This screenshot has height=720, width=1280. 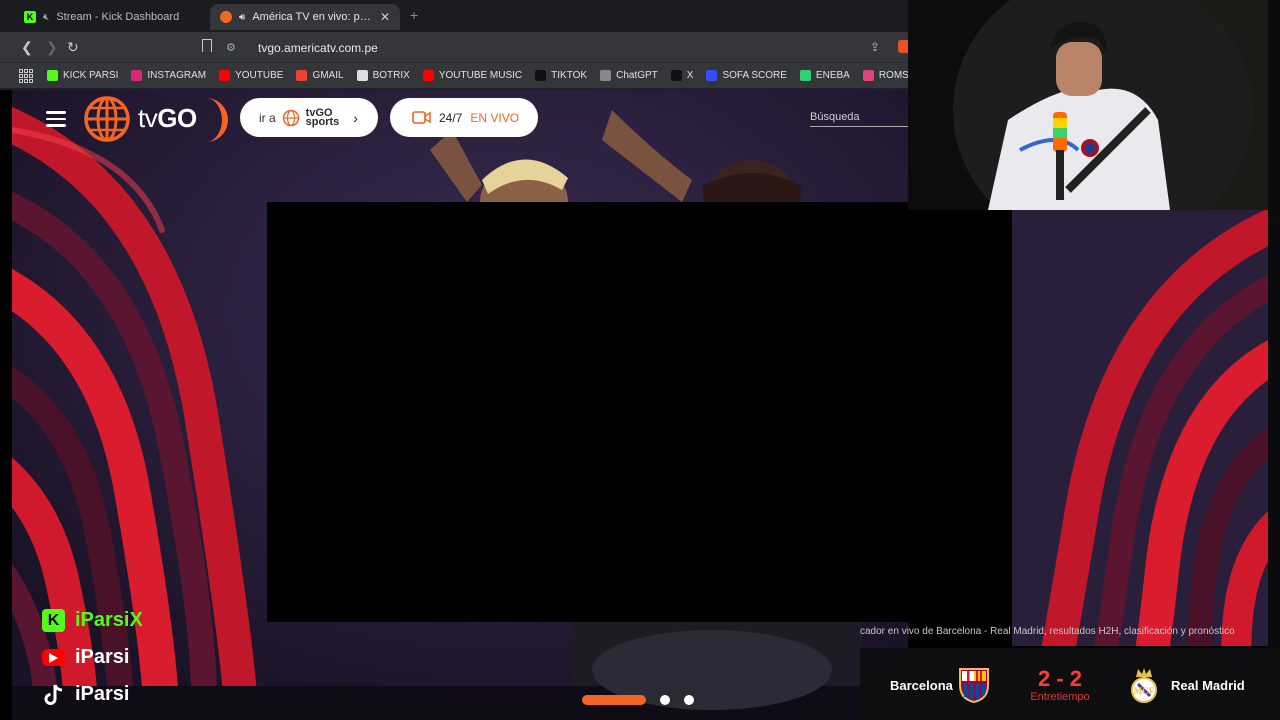 I want to click on bookmark-item: X, so click(x=682, y=75).